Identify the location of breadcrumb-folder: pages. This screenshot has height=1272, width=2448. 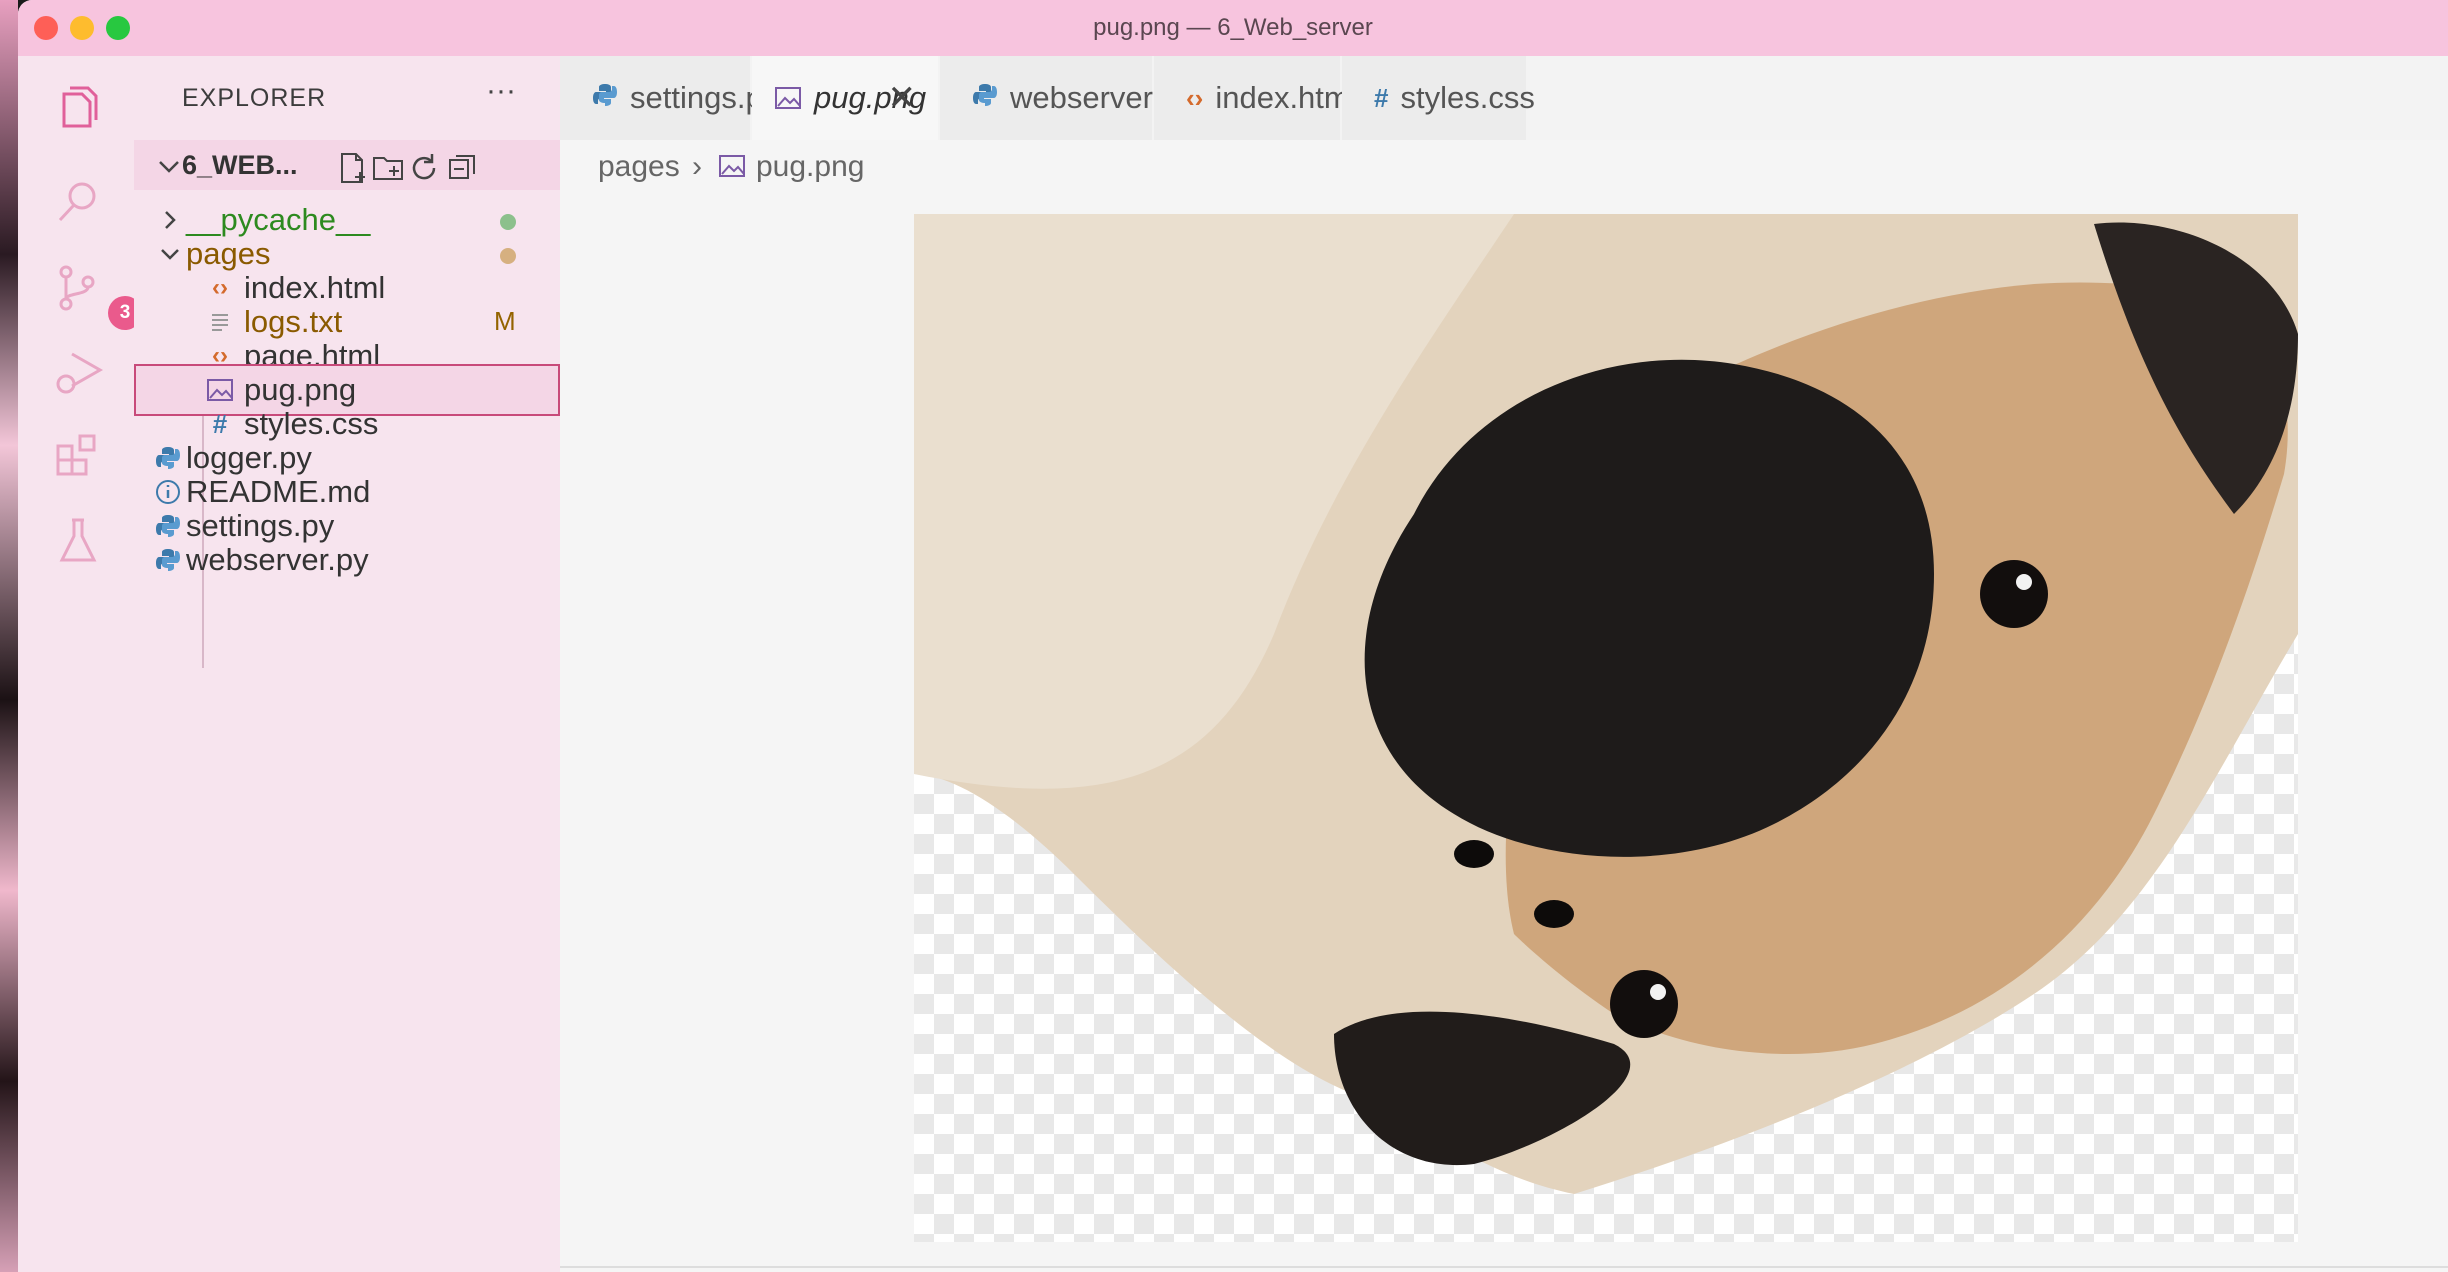
(639, 167).